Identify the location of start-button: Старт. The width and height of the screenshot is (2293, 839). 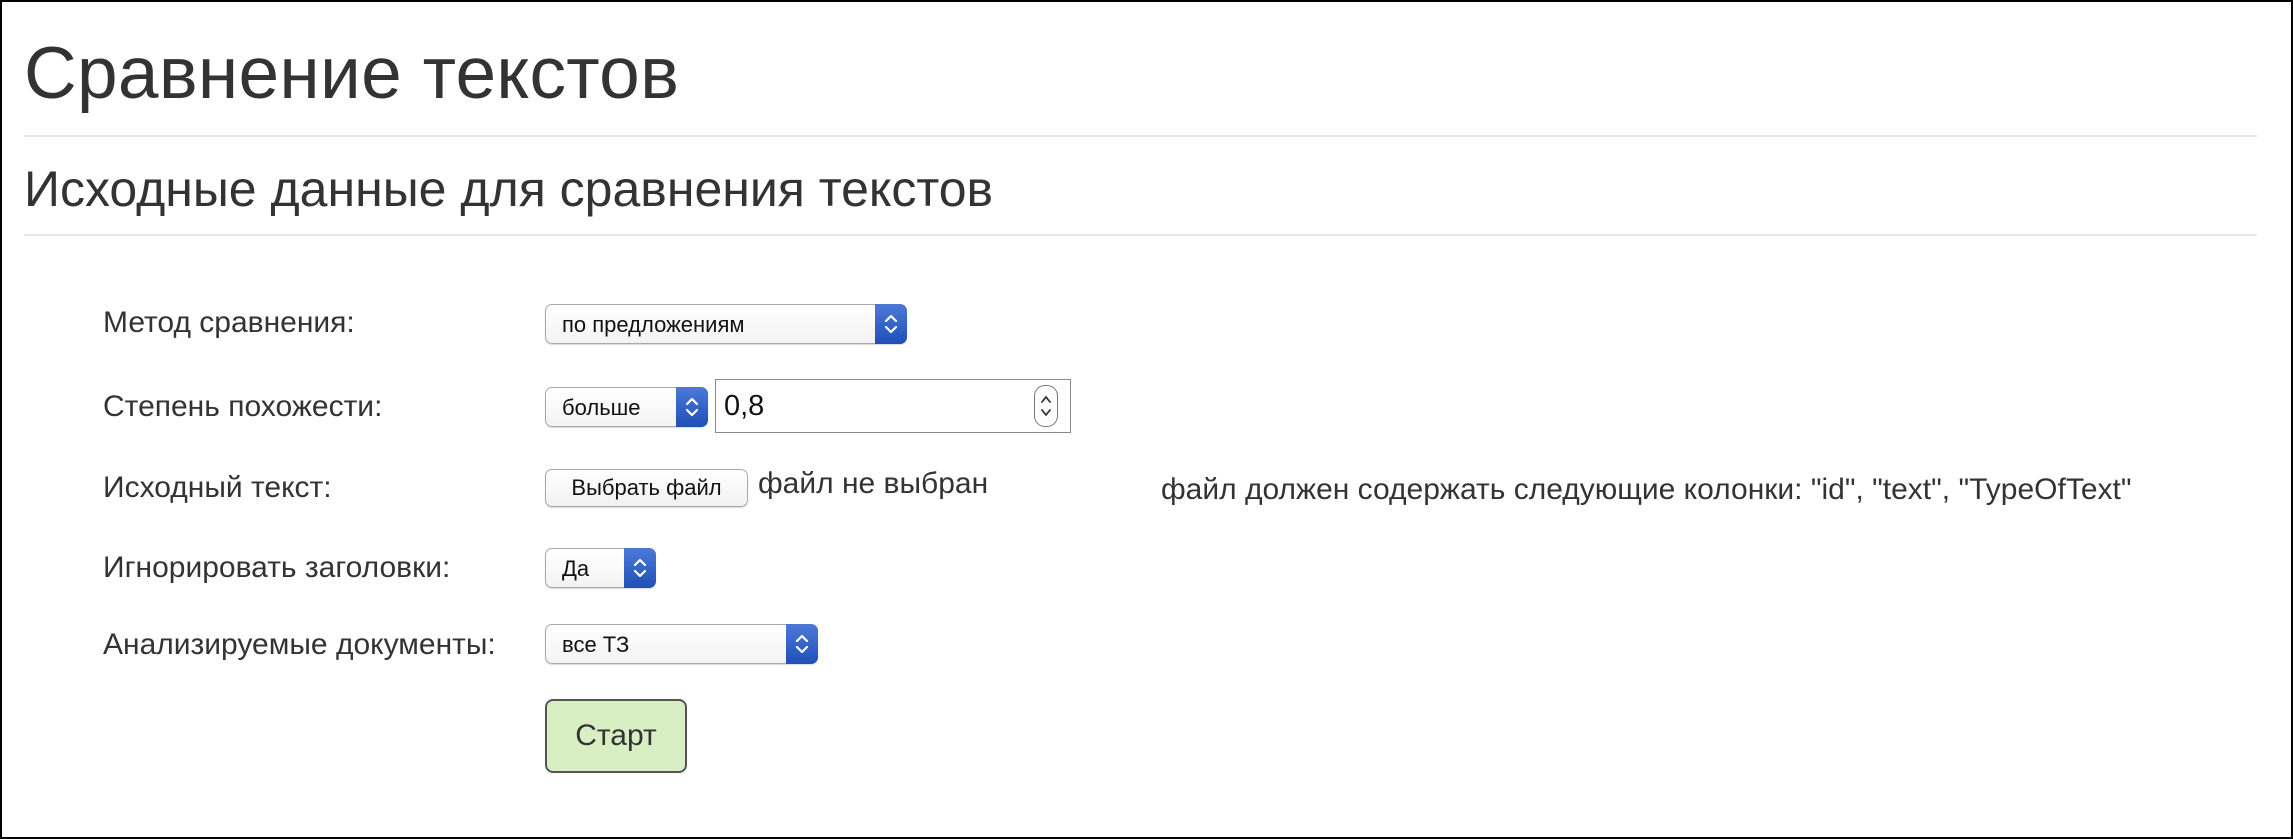
(616, 736).